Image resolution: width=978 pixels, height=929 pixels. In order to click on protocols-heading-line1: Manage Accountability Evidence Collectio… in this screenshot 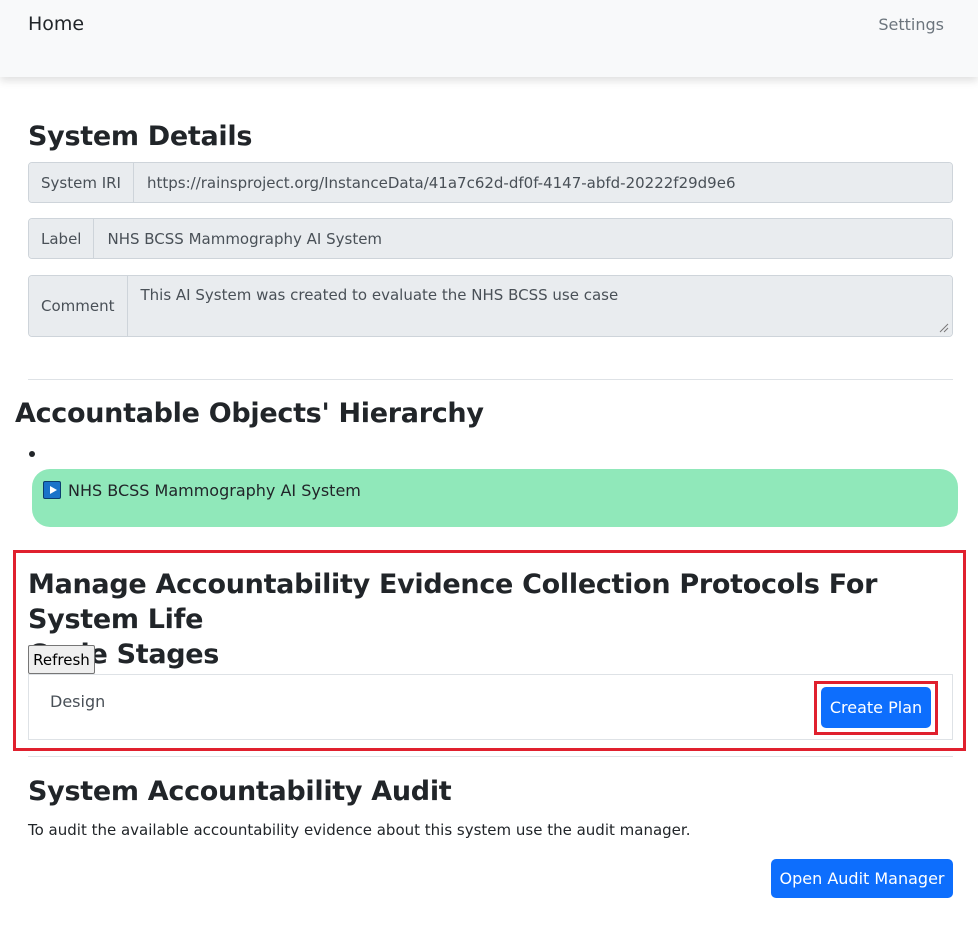, I will do `click(453, 602)`.